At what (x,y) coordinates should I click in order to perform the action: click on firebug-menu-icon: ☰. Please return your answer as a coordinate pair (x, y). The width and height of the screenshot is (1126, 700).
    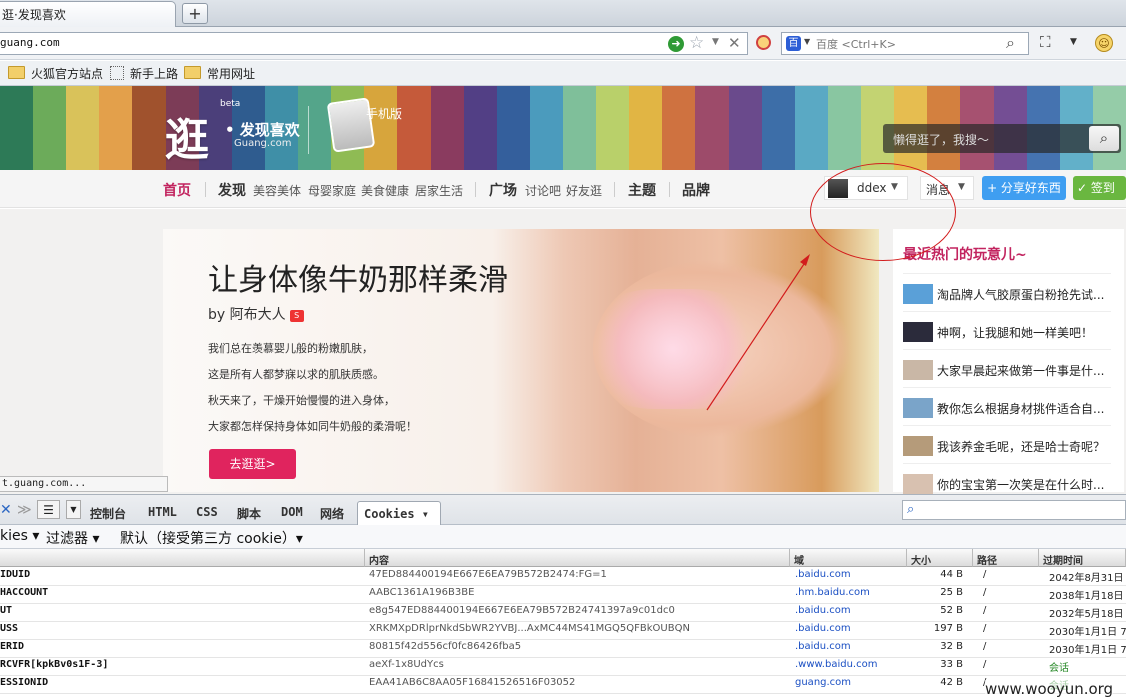
    Looking at the image, I should click on (48, 509).